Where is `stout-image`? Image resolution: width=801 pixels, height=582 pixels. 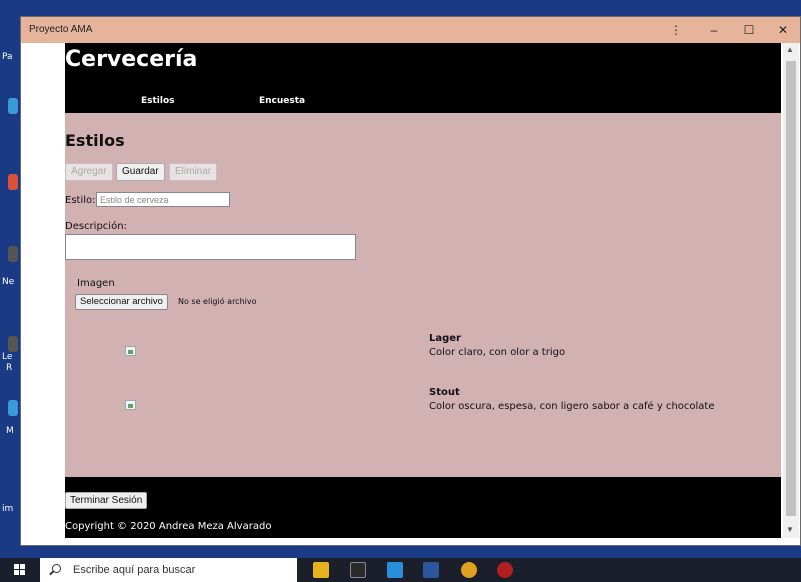
stout-image is located at coordinates (130, 405).